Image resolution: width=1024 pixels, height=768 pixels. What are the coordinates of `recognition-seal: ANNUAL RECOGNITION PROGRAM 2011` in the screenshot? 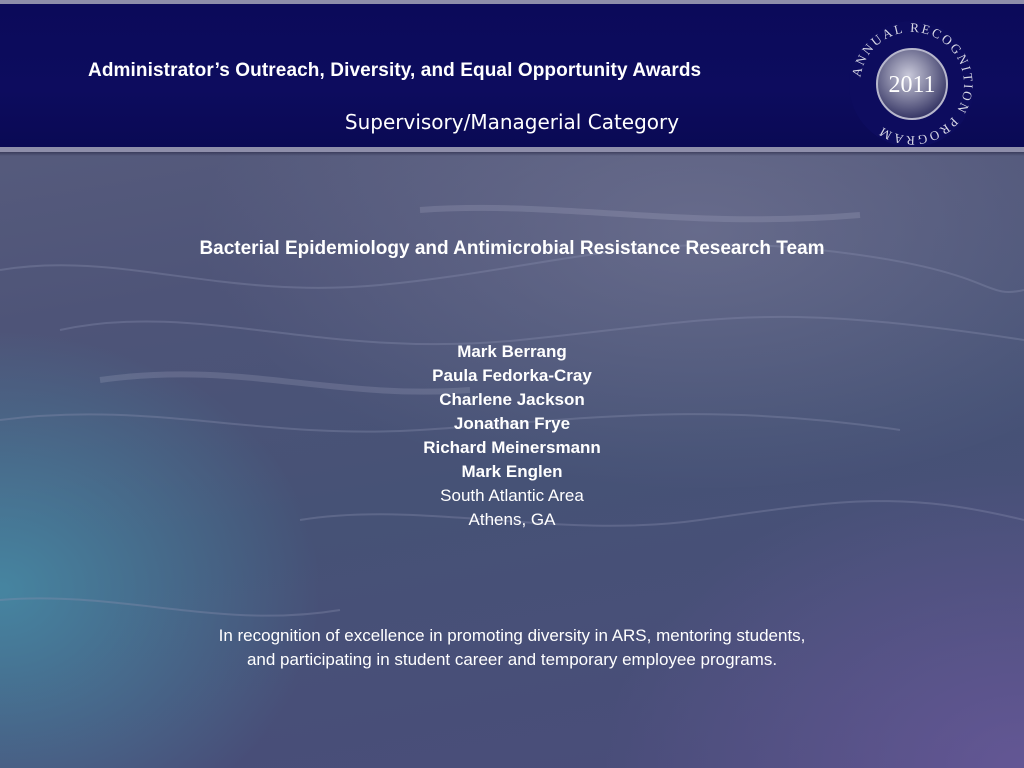 It's located at (911, 84).